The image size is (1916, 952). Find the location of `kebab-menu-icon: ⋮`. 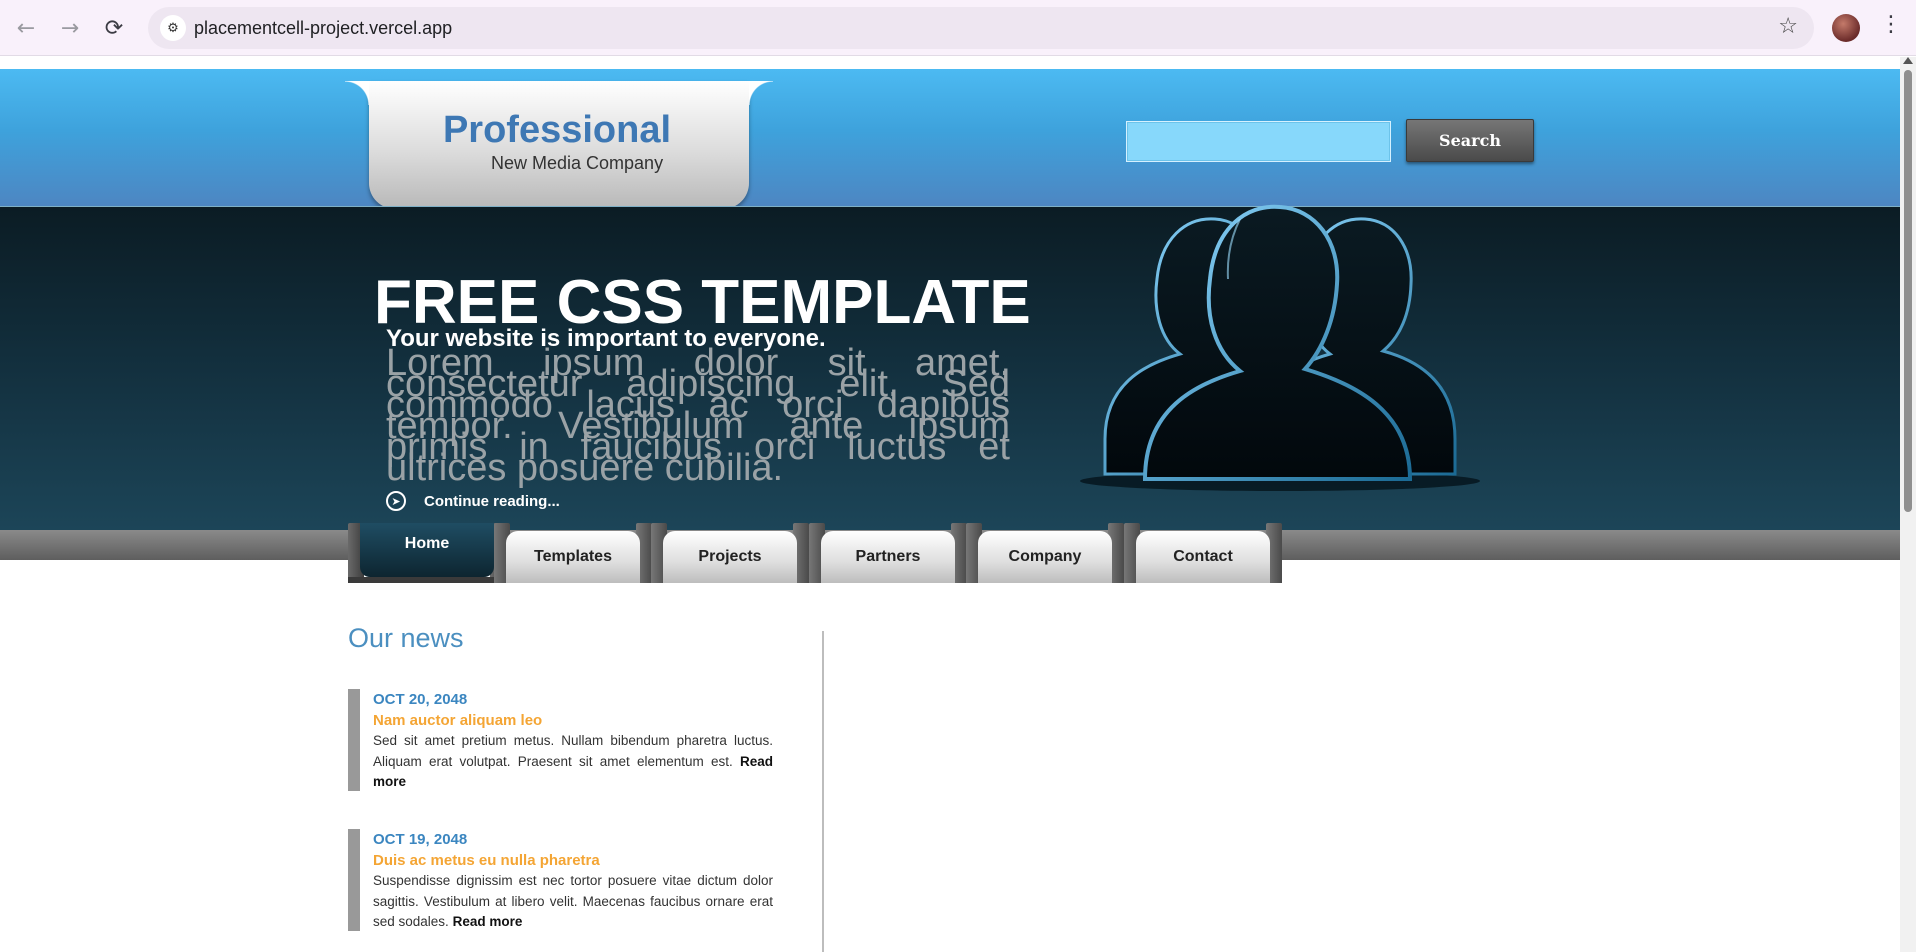

kebab-menu-icon: ⋮ is located at coordinates (1891, 24).